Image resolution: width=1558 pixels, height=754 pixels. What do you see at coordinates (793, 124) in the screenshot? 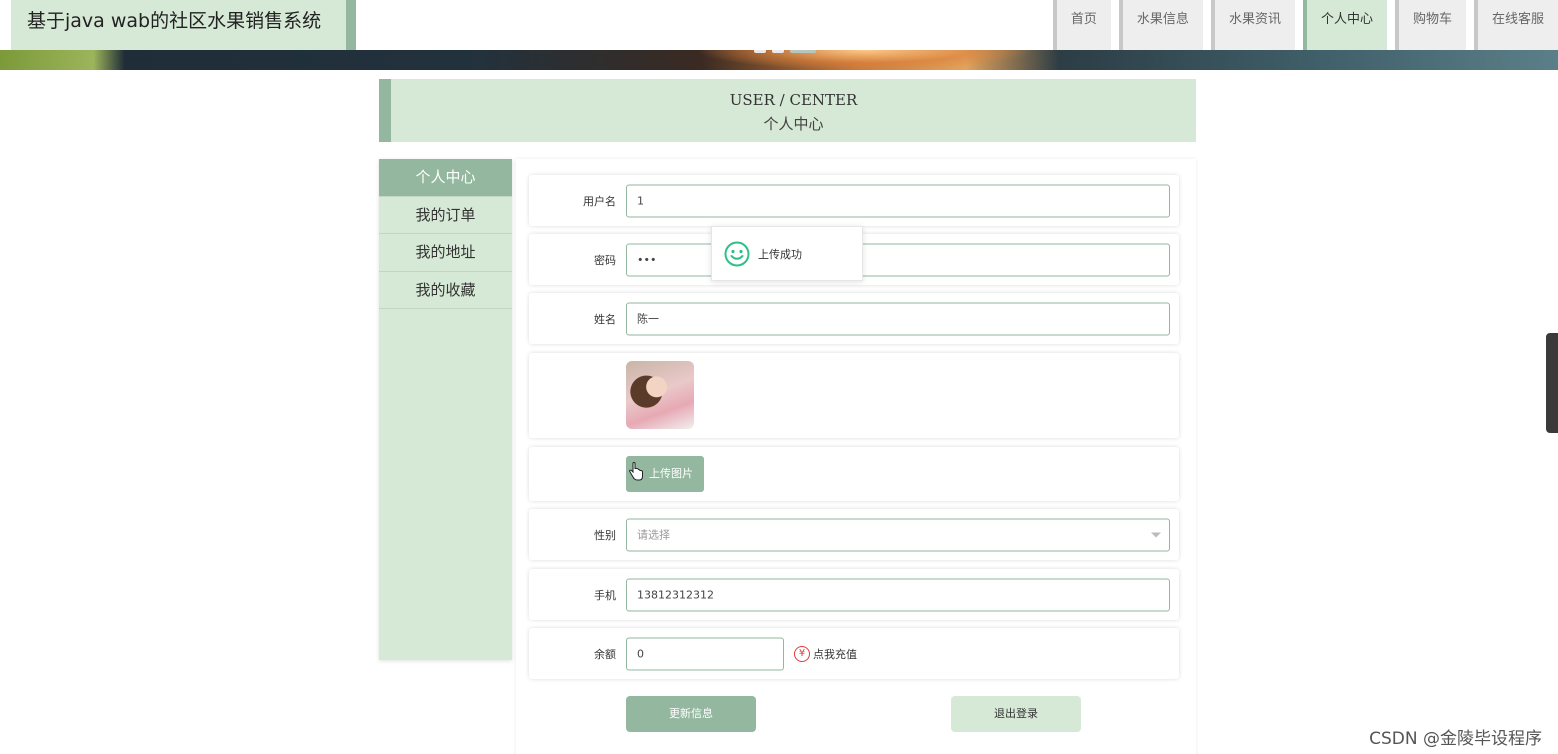
I see `section-title-cn: 个人中心` at bounding box center [793, 124].